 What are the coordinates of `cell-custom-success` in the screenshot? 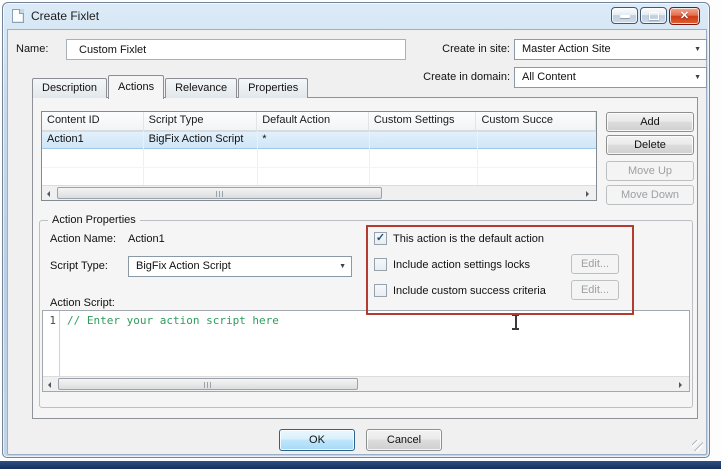 It's located at (536, 140).